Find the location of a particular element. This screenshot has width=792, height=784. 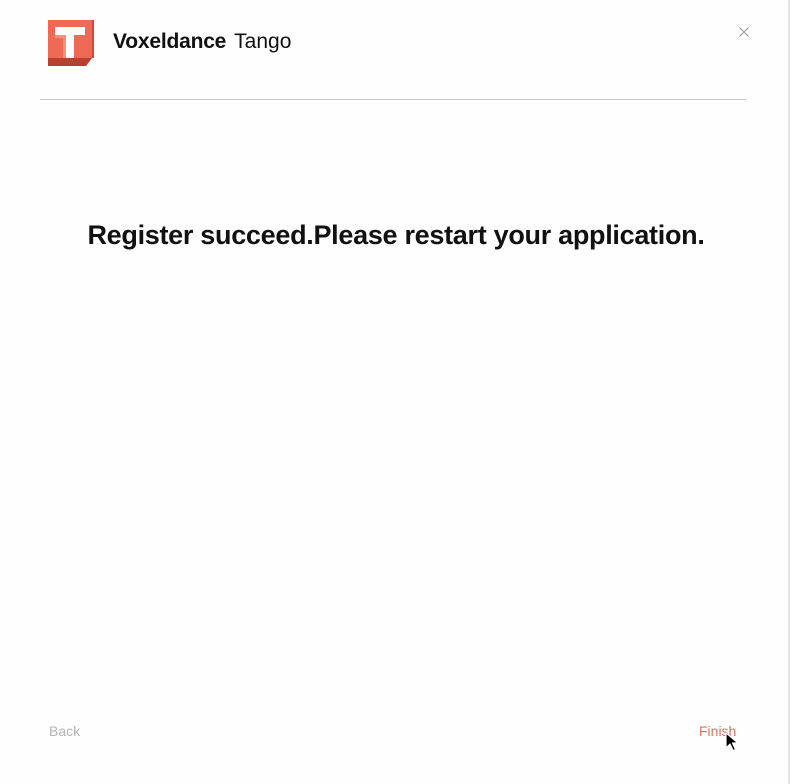

tango-logo-icon is located at coordinates (71, 43).